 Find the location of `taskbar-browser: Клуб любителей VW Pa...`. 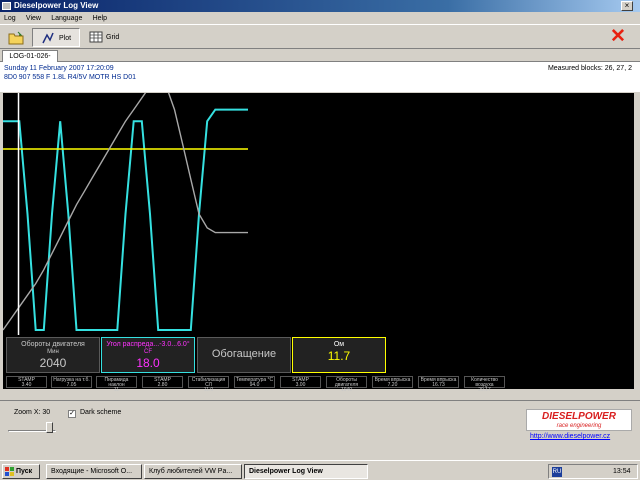

taskbar-browser: Клуб любителей VW Pa... is located at coordinates (193, 471).